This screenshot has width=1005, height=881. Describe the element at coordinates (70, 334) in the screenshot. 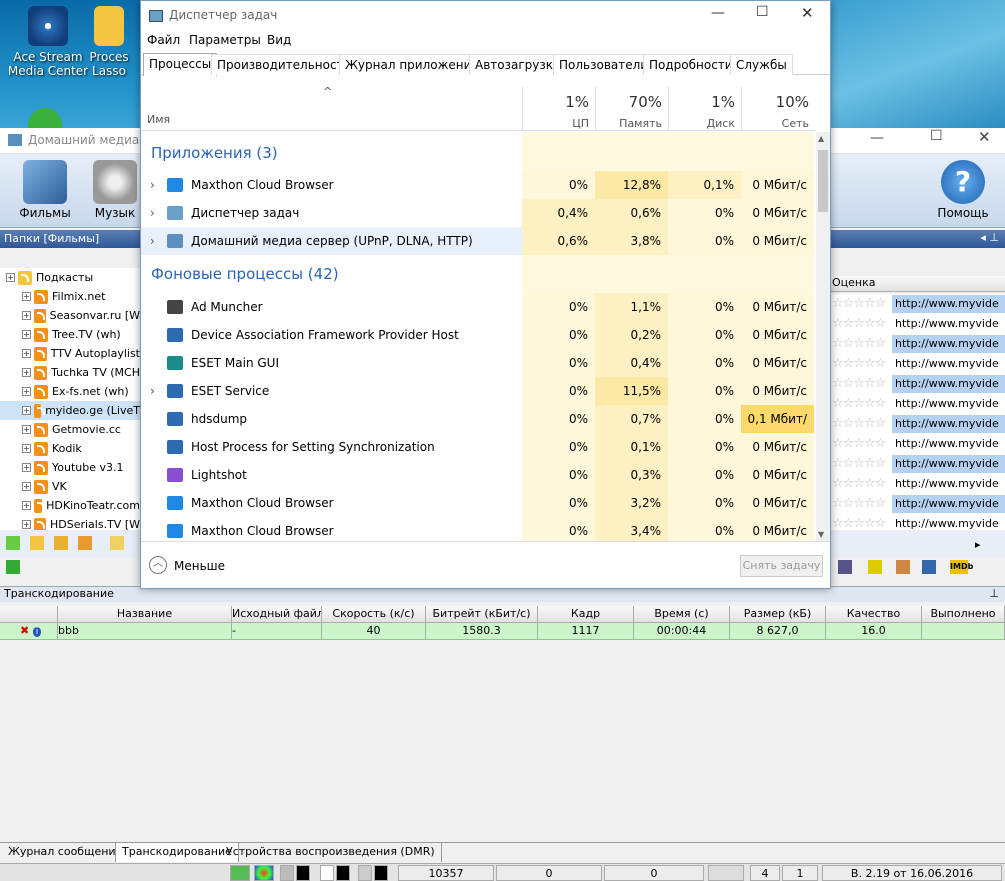

I see `tree-node: + Tree.TV (wh)` at that location.